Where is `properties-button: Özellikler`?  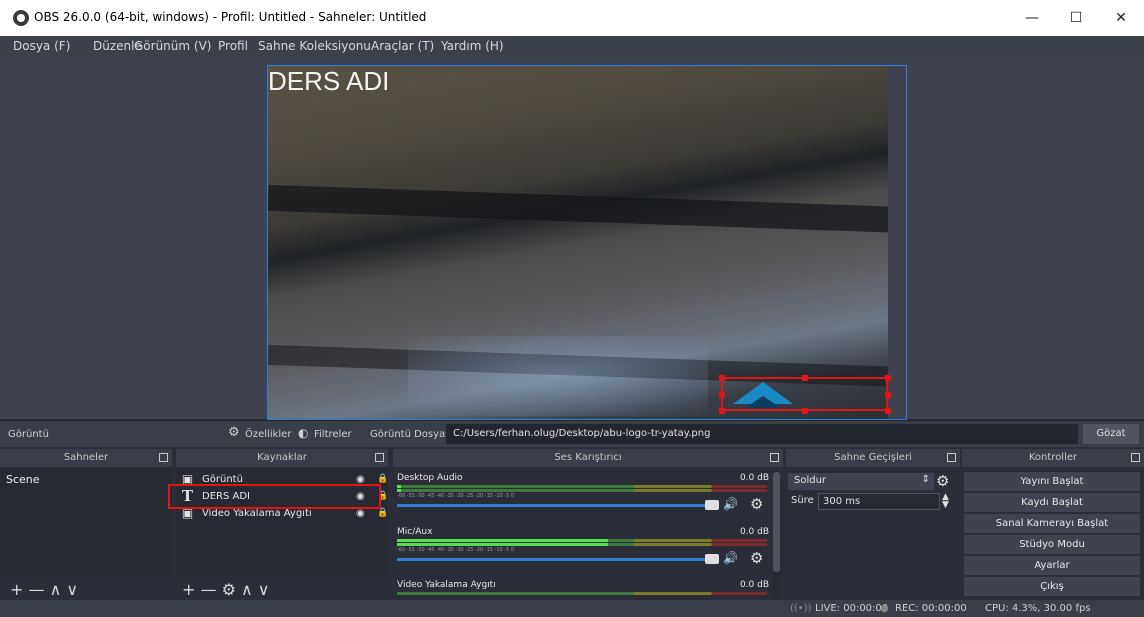
properties-button: Özellikler is located at coordinates (268, 434).